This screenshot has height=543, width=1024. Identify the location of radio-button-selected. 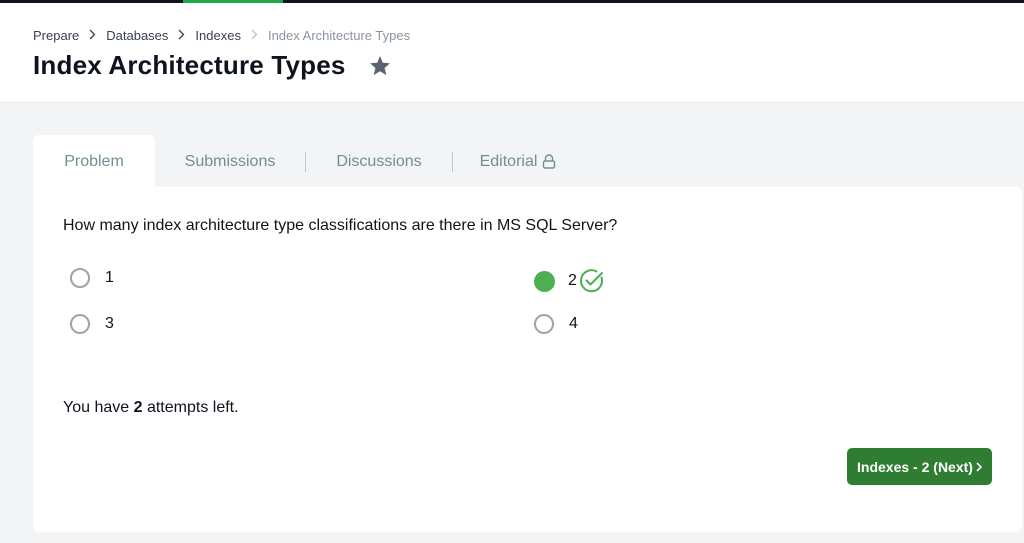
(544, 281).